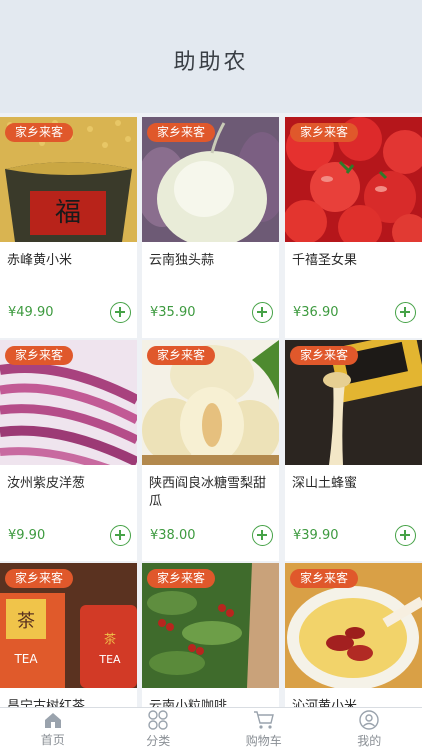 This screenshot has width=422, height=750. I want to click on product-card: 家乡来客 云南独头蒜 ¥35.90, so click(210, 227).